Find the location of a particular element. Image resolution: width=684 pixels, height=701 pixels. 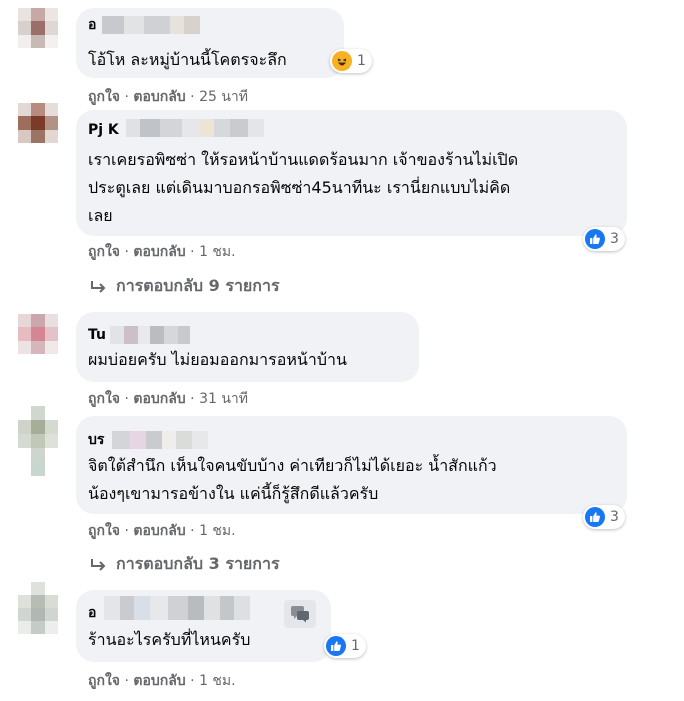

comment-text: โอ้โห ละหมู่บ้านนี้โคตรจะลึก is located at coordinates (187, 59).